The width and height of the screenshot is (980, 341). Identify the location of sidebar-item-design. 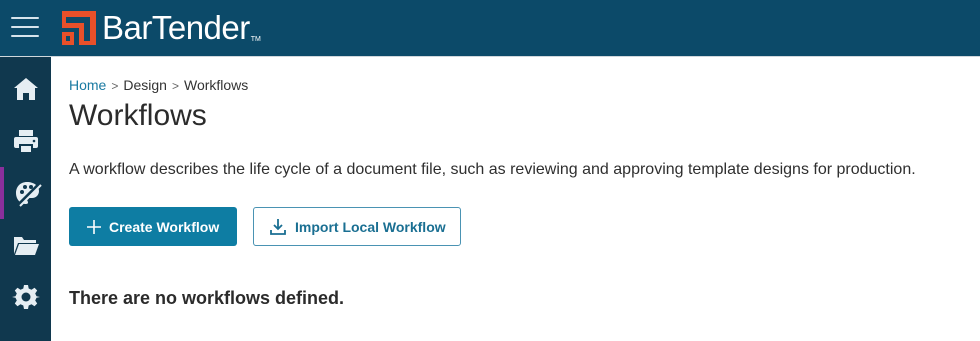
(25, 193).